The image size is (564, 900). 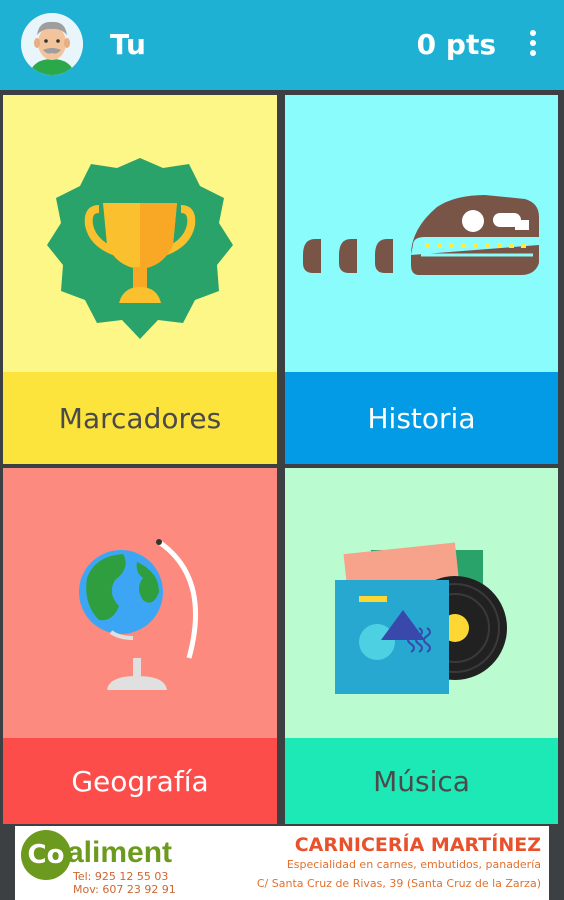 I want to click on ad-phones: Tel: 925 12 55 03 Mov: 607 23 92 91, so click(x=124, y=883).